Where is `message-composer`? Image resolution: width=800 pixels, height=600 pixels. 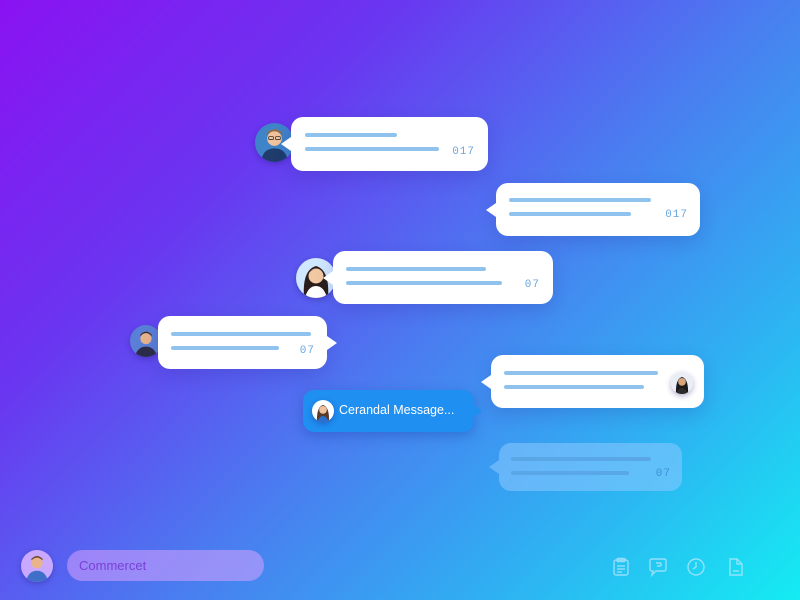
message-composer is located at coordinates (165, 565).